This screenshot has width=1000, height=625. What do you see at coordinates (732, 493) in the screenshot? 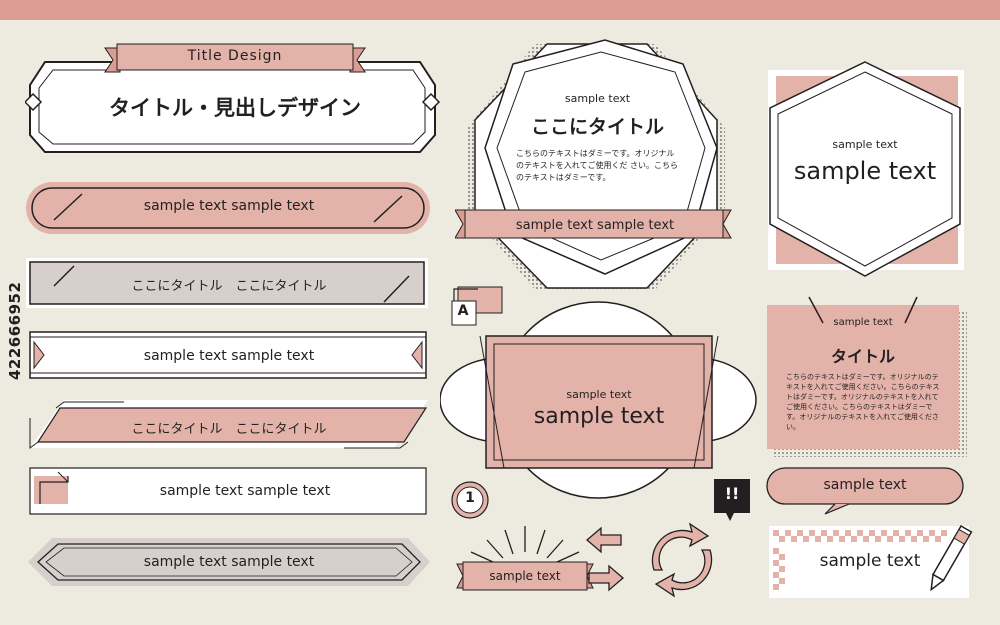
I see `exclaim-badge: !!` at bounding box center [732, 493].